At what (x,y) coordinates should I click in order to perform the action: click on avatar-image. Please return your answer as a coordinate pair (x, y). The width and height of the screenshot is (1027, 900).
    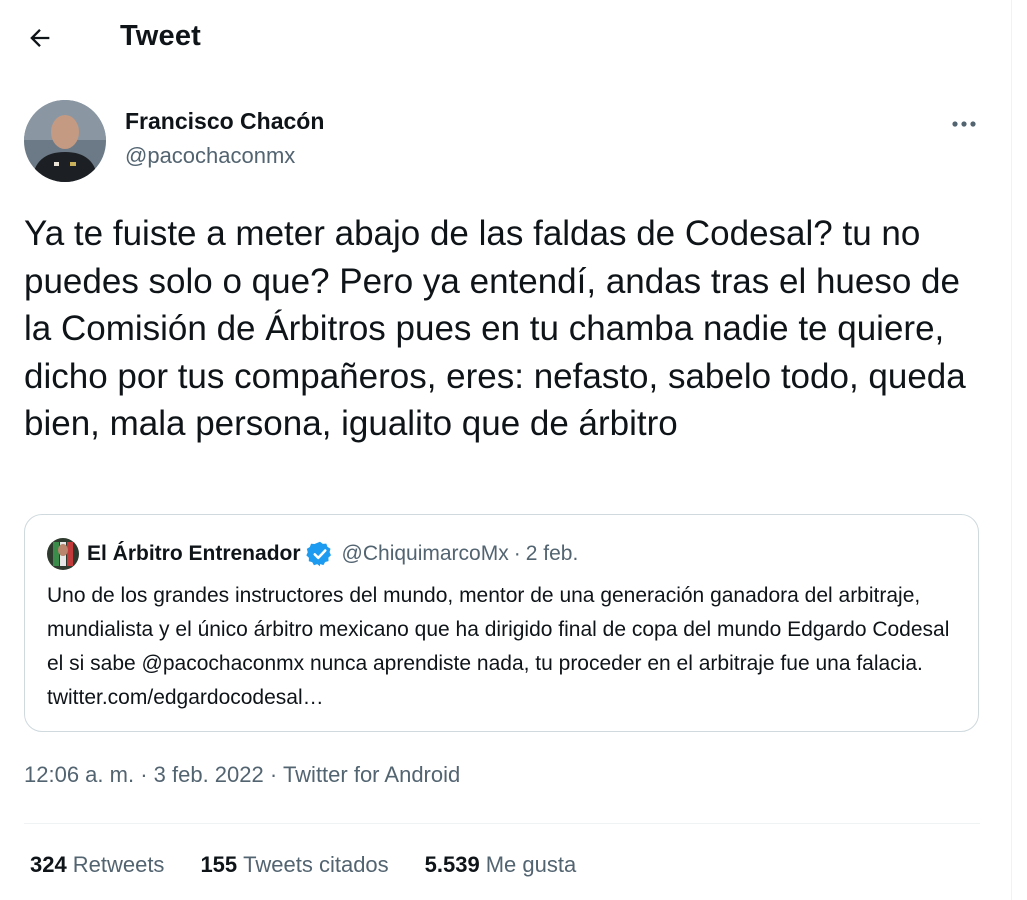
    Looking at the image, I should click on (65, 141).